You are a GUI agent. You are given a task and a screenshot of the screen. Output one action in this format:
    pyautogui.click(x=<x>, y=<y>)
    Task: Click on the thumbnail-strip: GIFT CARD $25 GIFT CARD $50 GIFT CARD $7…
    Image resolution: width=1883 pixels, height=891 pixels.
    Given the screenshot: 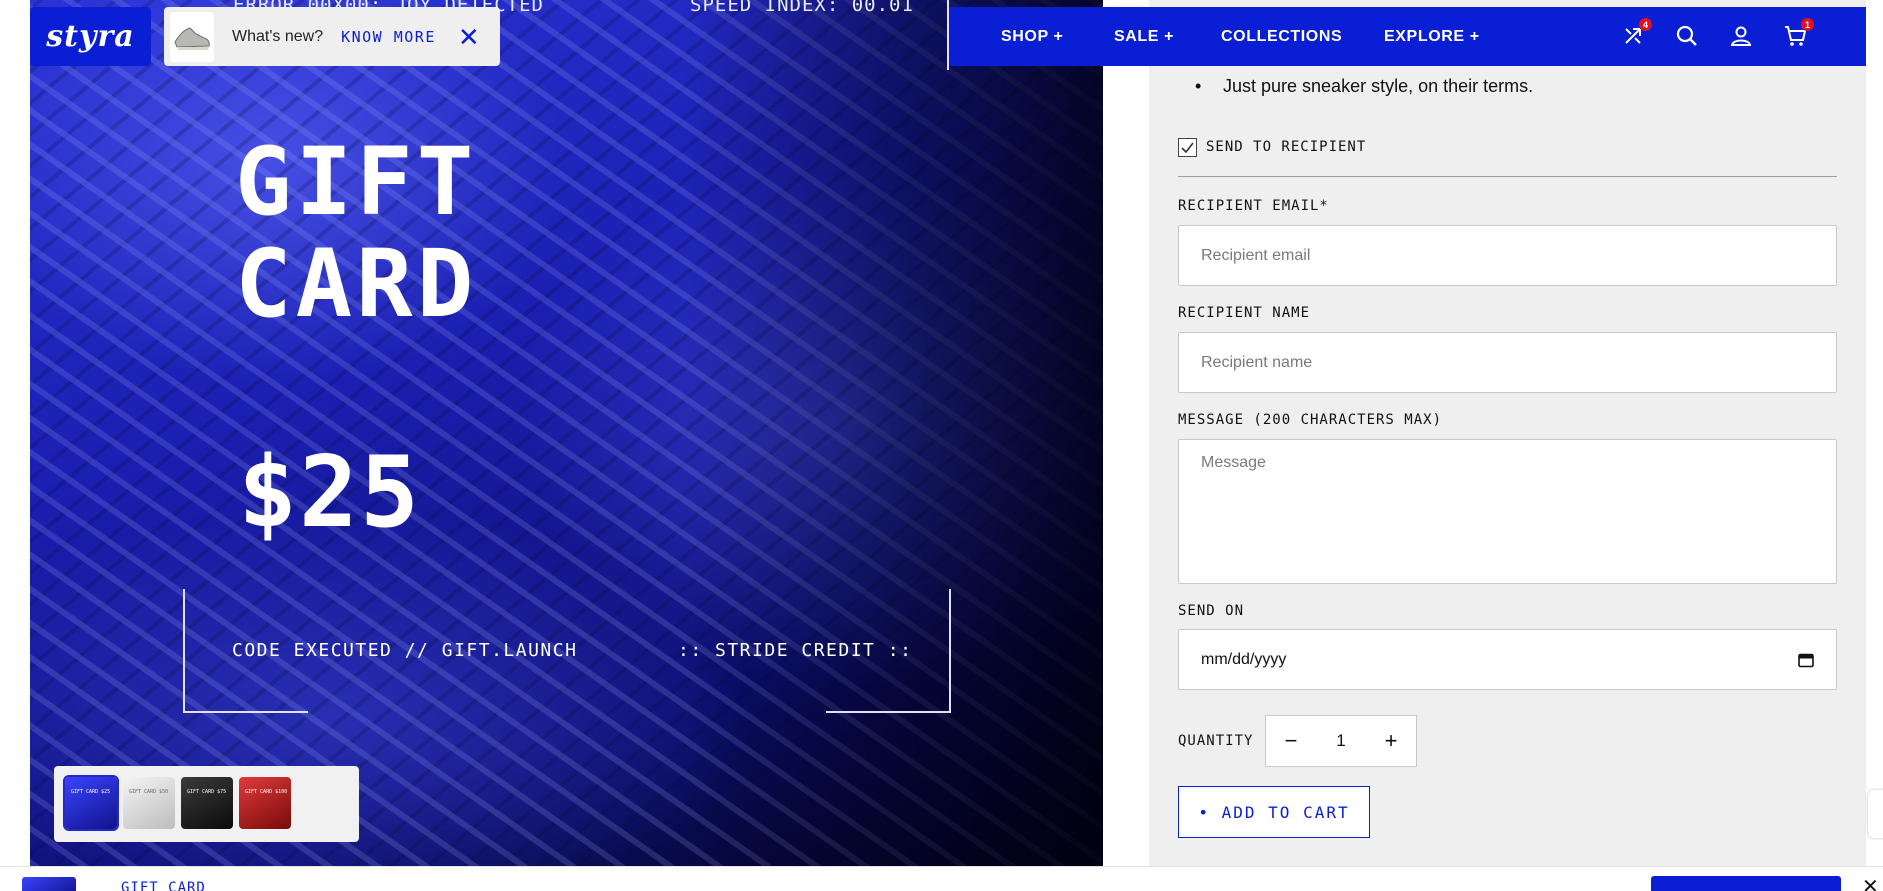 What is the action you would take?
    pyautogui.click(x=206, y=804)
    